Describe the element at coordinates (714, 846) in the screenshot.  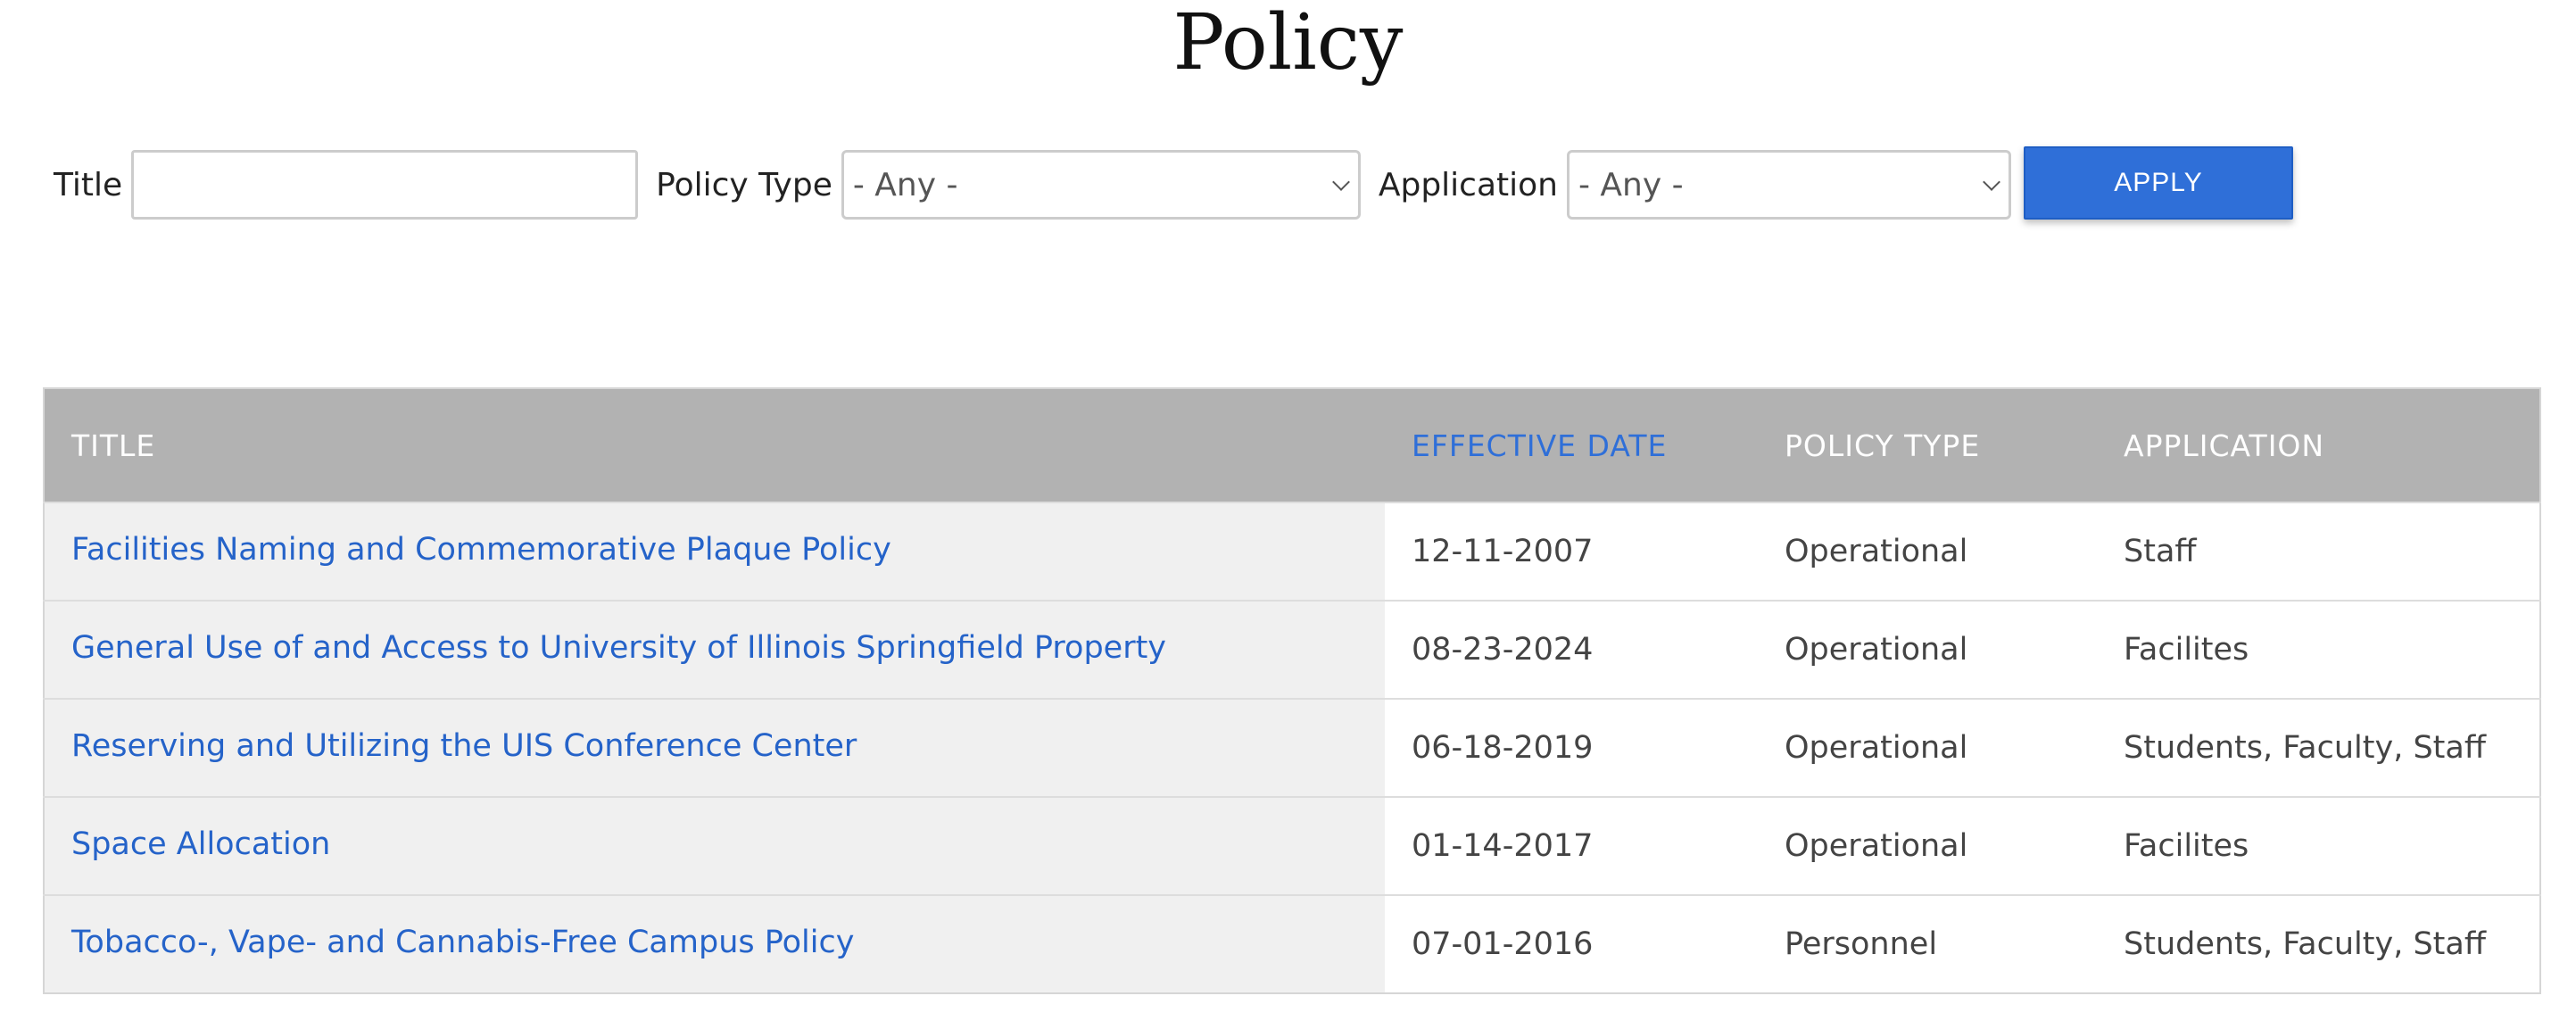
I see `title-cell: Space Allocation` at that location.